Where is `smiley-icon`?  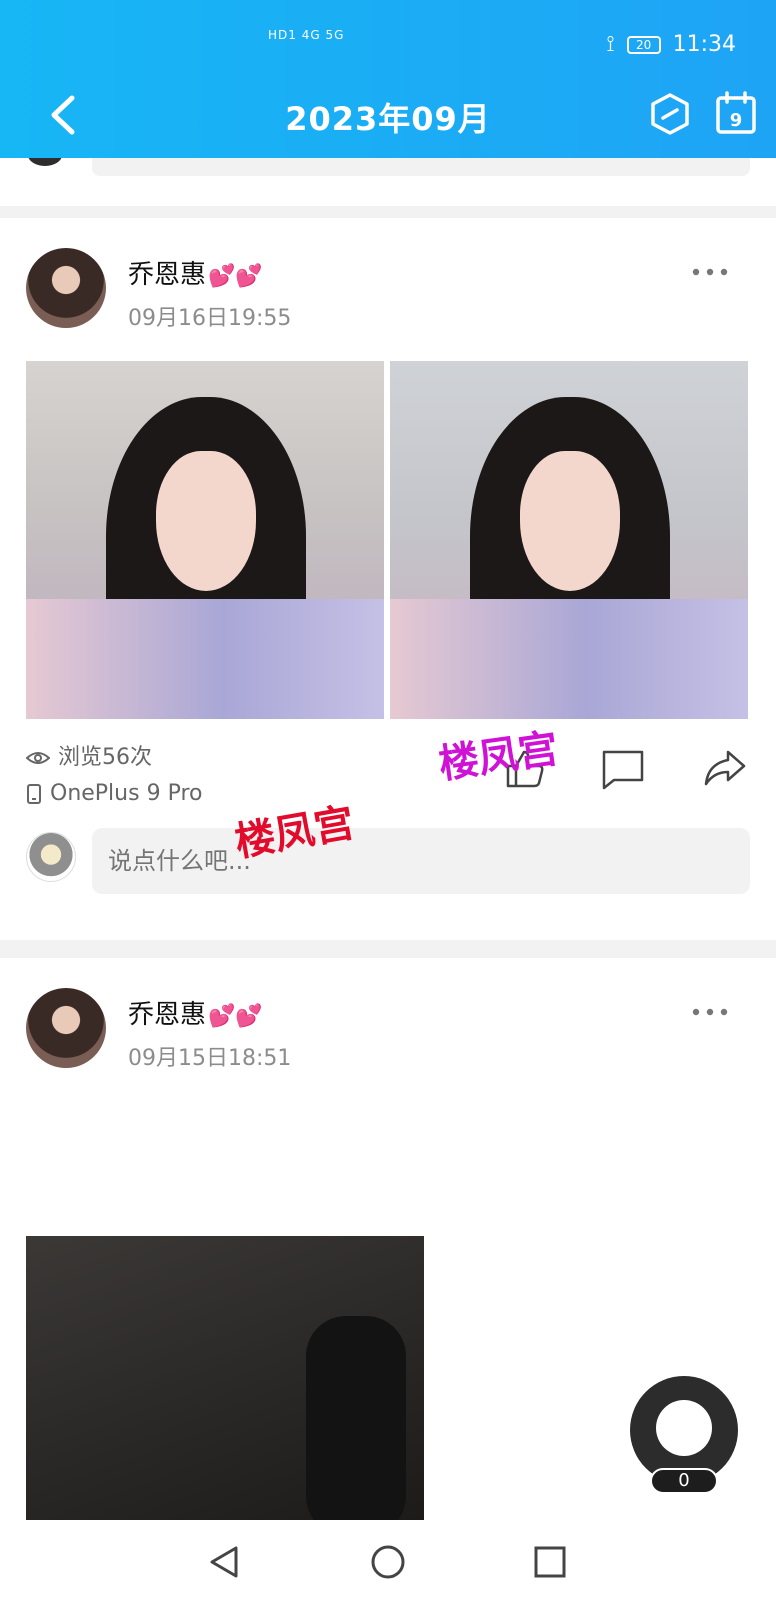 smiley-icon is located at coordinates (684, 1428).